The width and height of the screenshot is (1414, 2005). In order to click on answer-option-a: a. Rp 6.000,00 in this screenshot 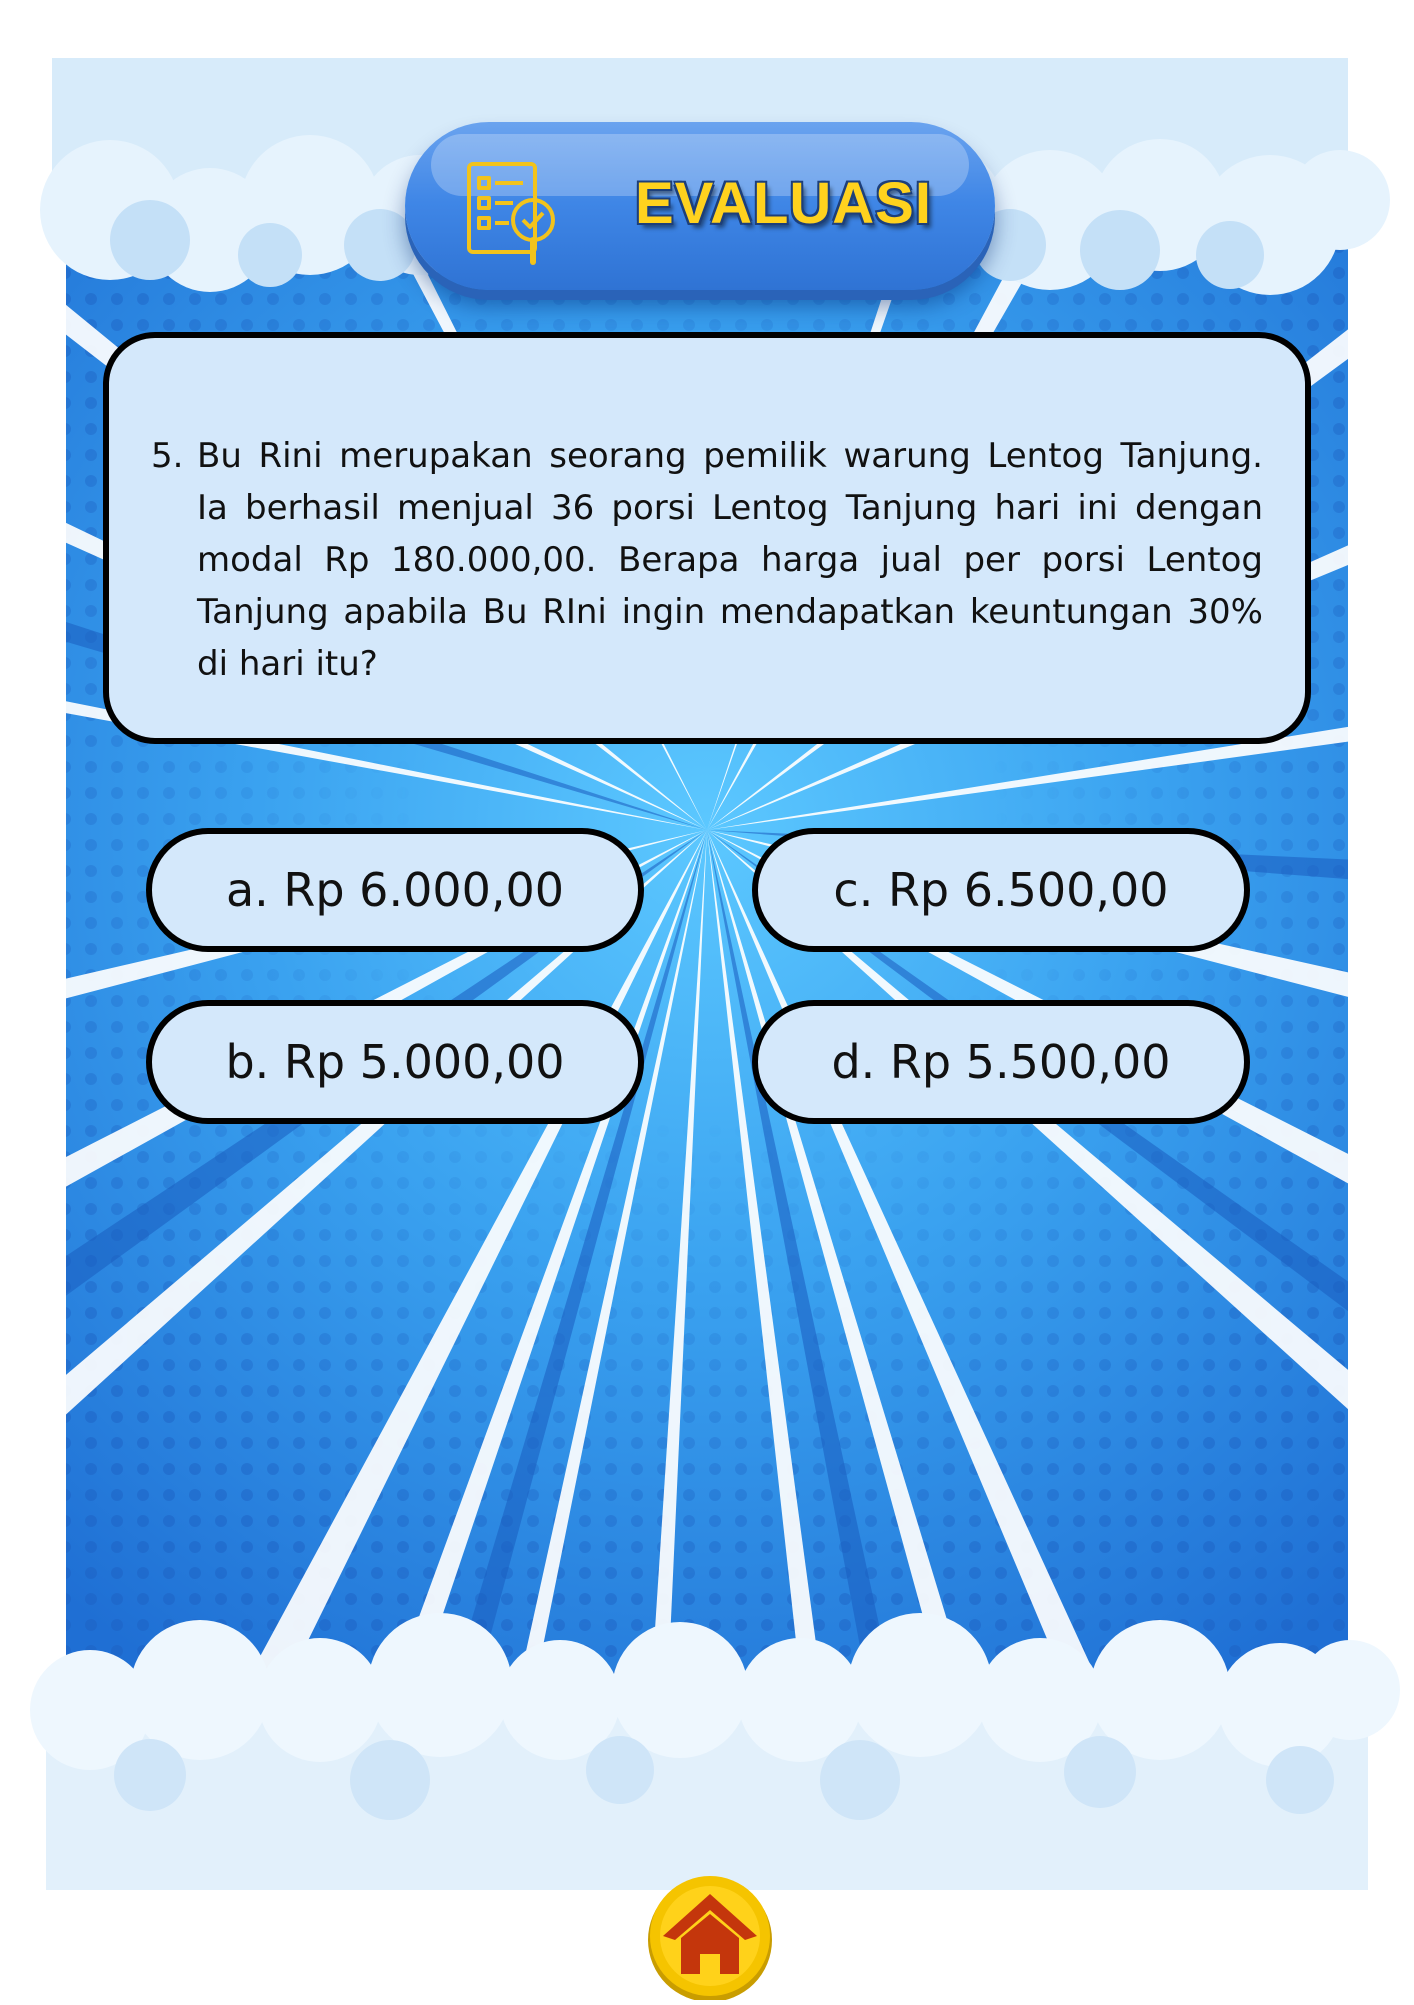, I will do `click(395, 890)`.